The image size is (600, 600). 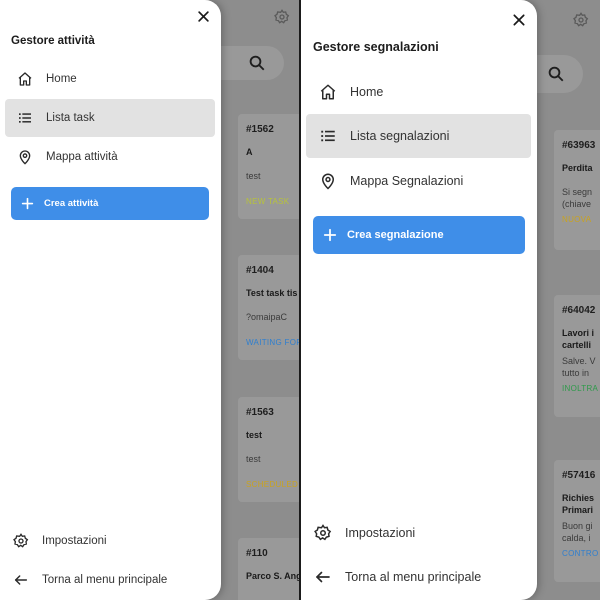 I want to click on card-description: Si segn, so click(x=577, y=192).